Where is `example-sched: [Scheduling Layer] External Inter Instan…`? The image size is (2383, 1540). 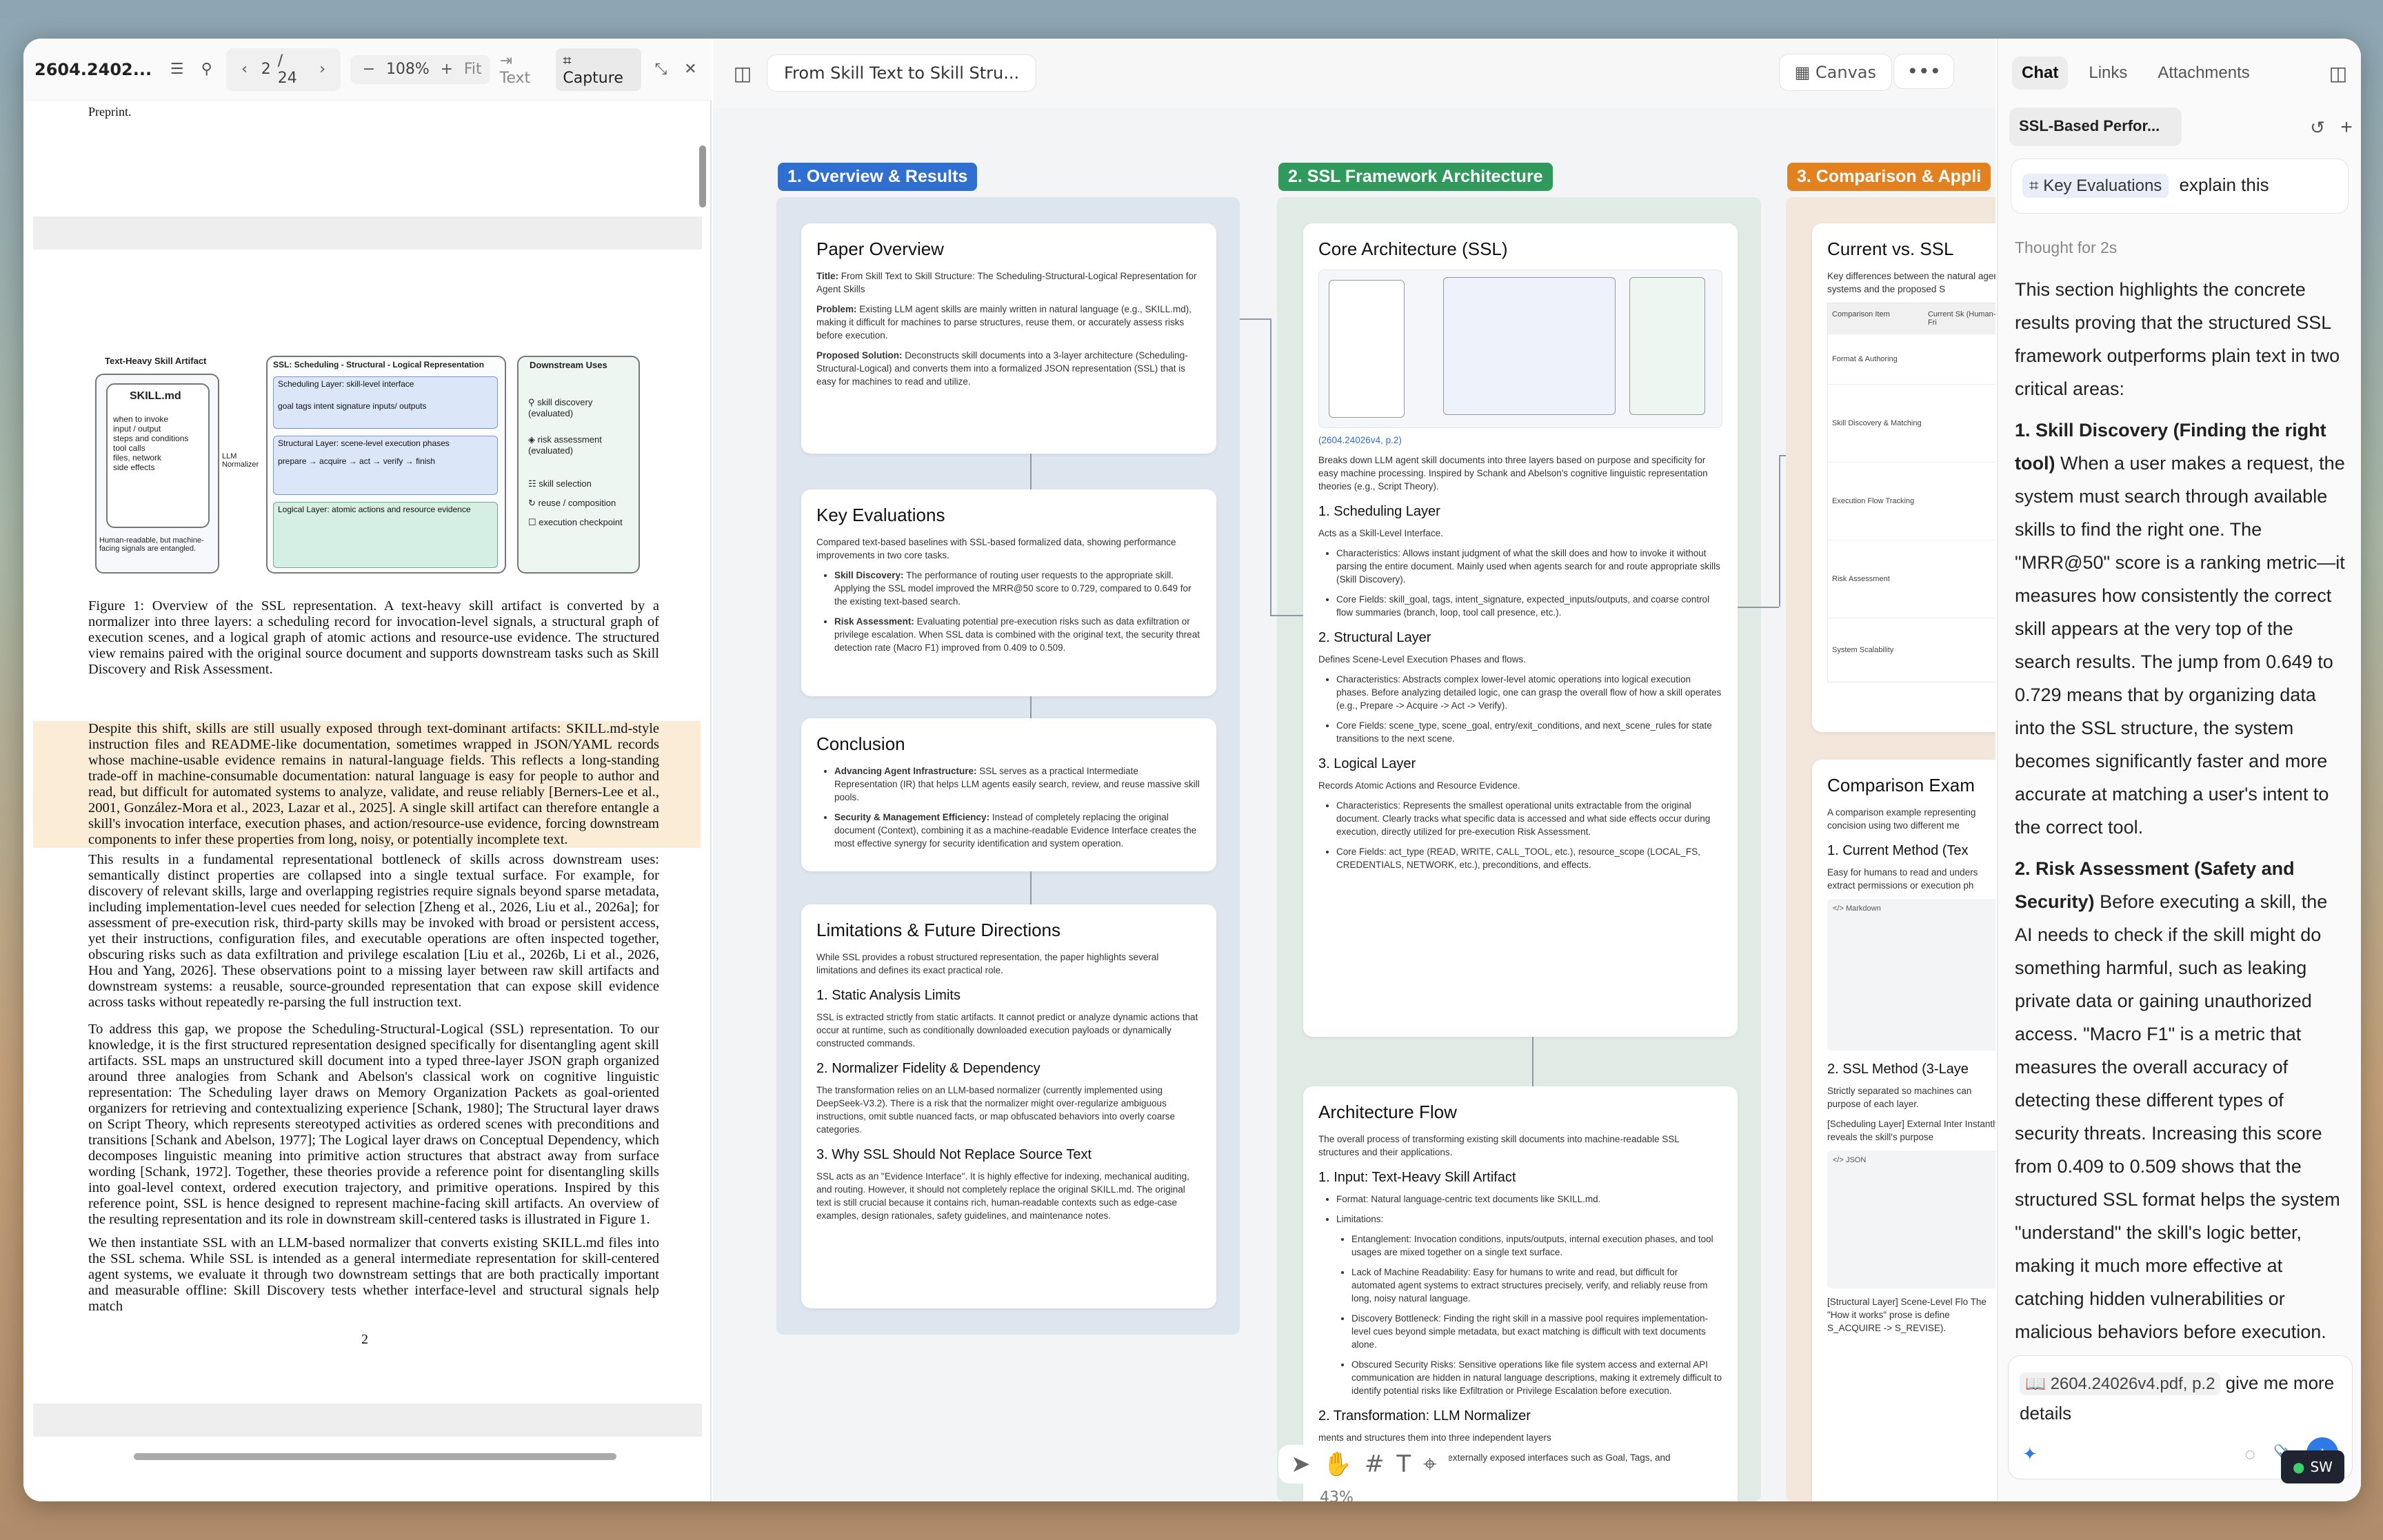
example-sched: [Scheduling Layer] External Inter Instan… is located at coordinates (1911, 1130).